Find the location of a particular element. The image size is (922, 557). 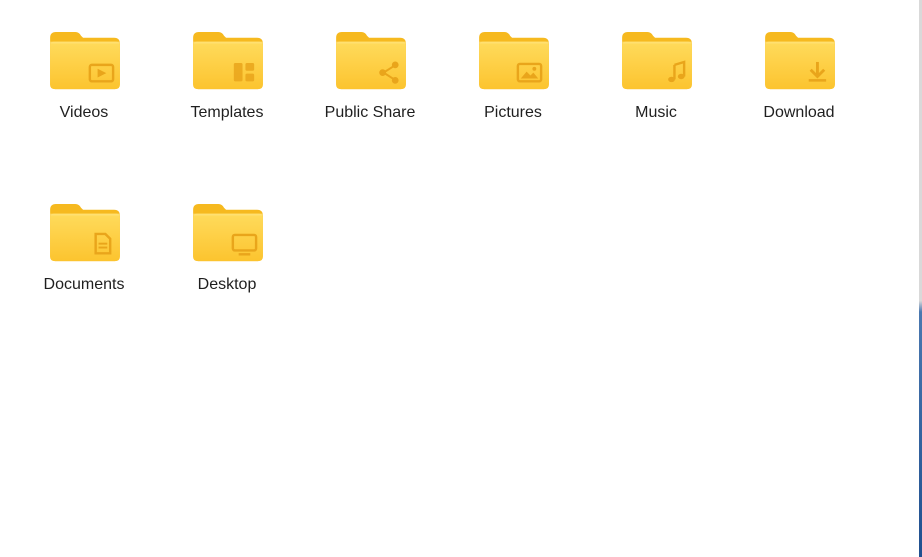

folder-label: Download is located at coordinates (799, 112).